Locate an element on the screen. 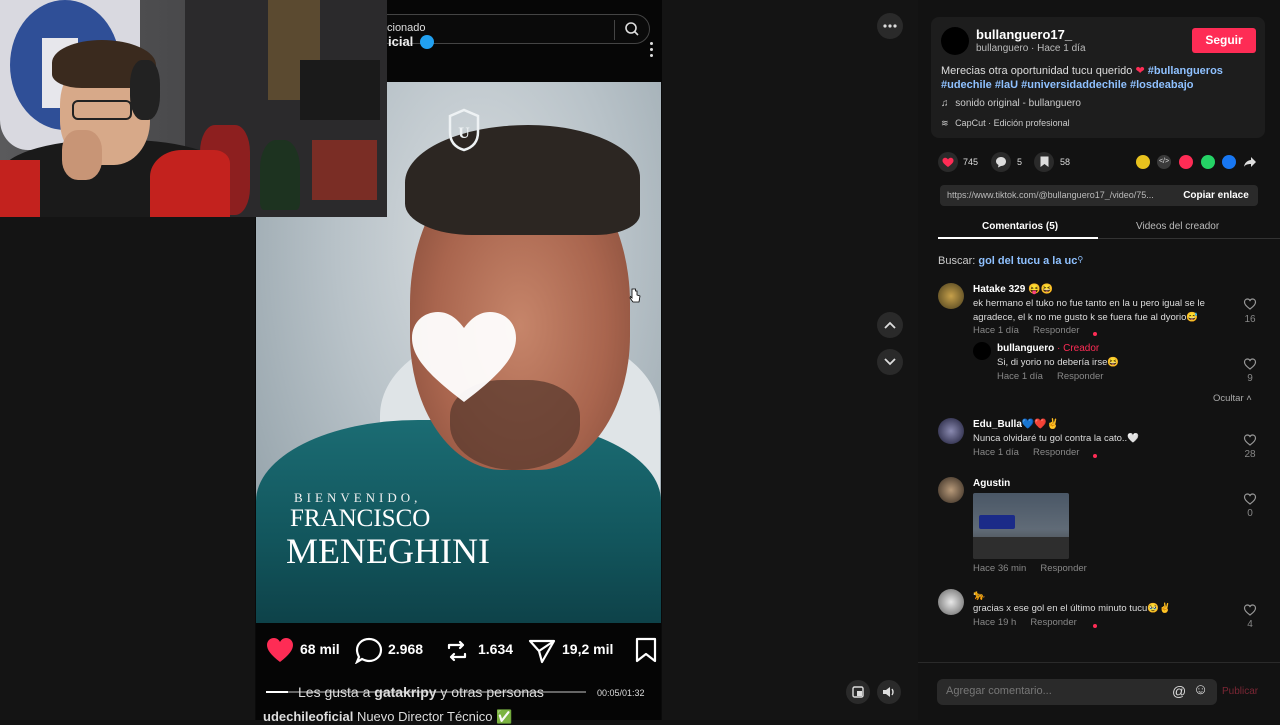 The height and width of the screenshot is (725, 1280). bookmark-icon is located at coordinates (646, 650).